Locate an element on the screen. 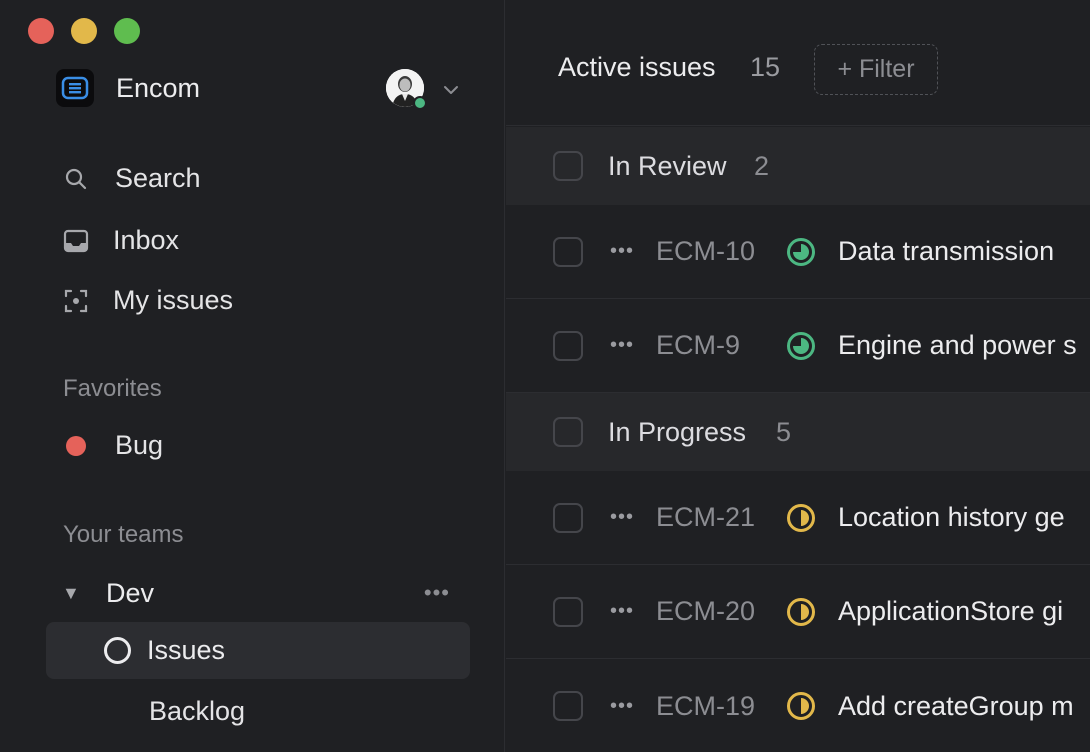 This screenshot has width=1090, height=752. nav-inbox-label: Inbox is located at coordinates (146, 240).